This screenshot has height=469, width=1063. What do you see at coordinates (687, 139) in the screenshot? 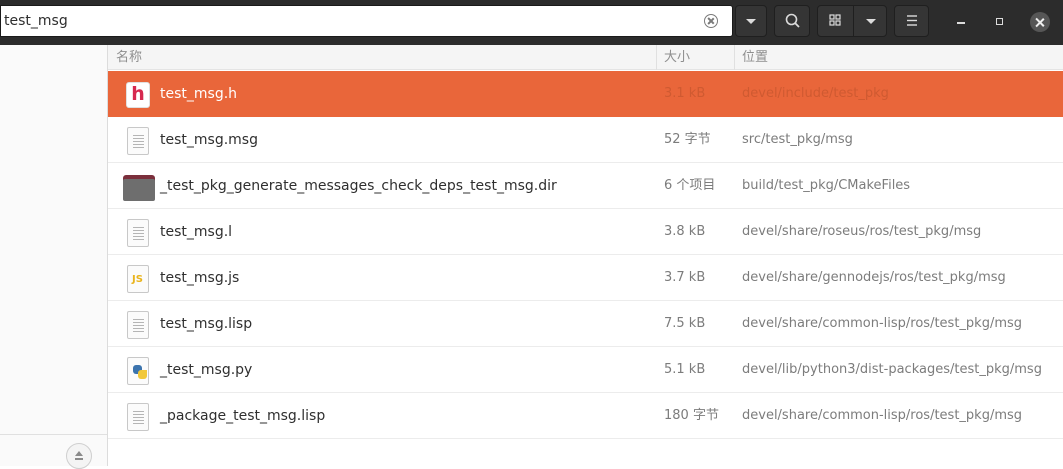
I see `file-size: 52 字节` at bounding box center [687, 139].